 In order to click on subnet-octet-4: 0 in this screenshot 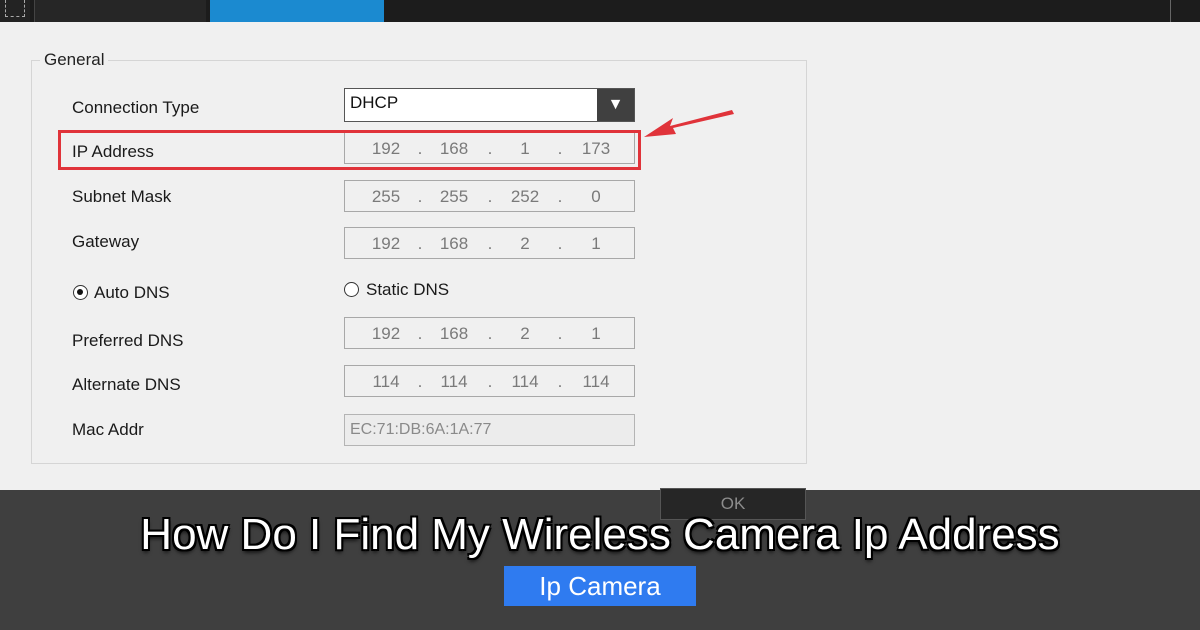, I will do `click(596, 197)`.